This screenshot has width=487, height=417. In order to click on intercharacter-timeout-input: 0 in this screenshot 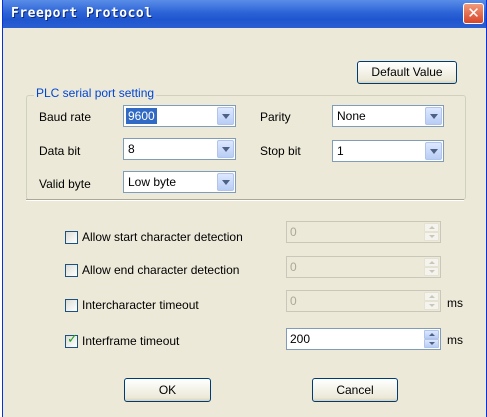, I will do `click(363, 301)`.